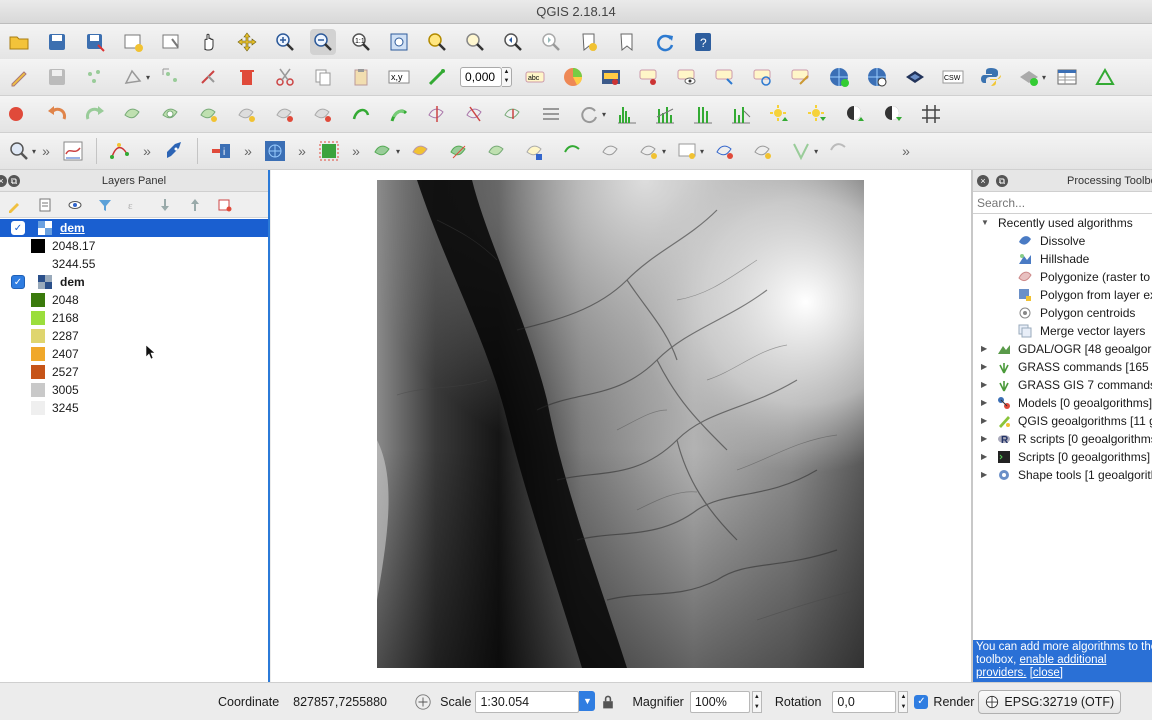  Describe the element at coordinates (147, 151) in the screenshot. I see `toolbar-overflow-chevron-2: »` at that location.